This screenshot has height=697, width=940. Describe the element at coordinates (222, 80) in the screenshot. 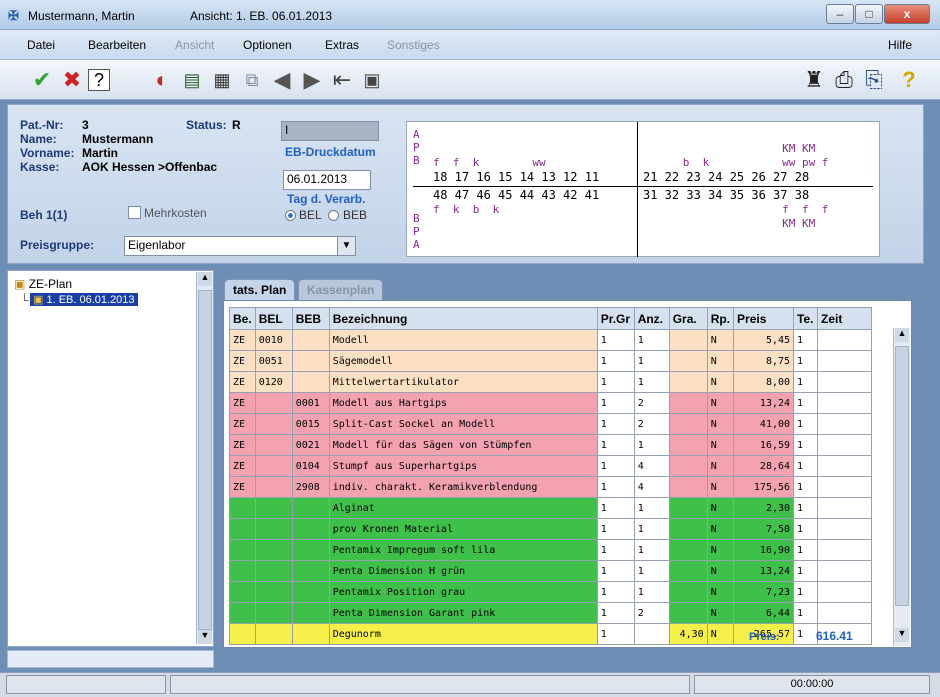

I see `status-table-icon: ▦` at that location.